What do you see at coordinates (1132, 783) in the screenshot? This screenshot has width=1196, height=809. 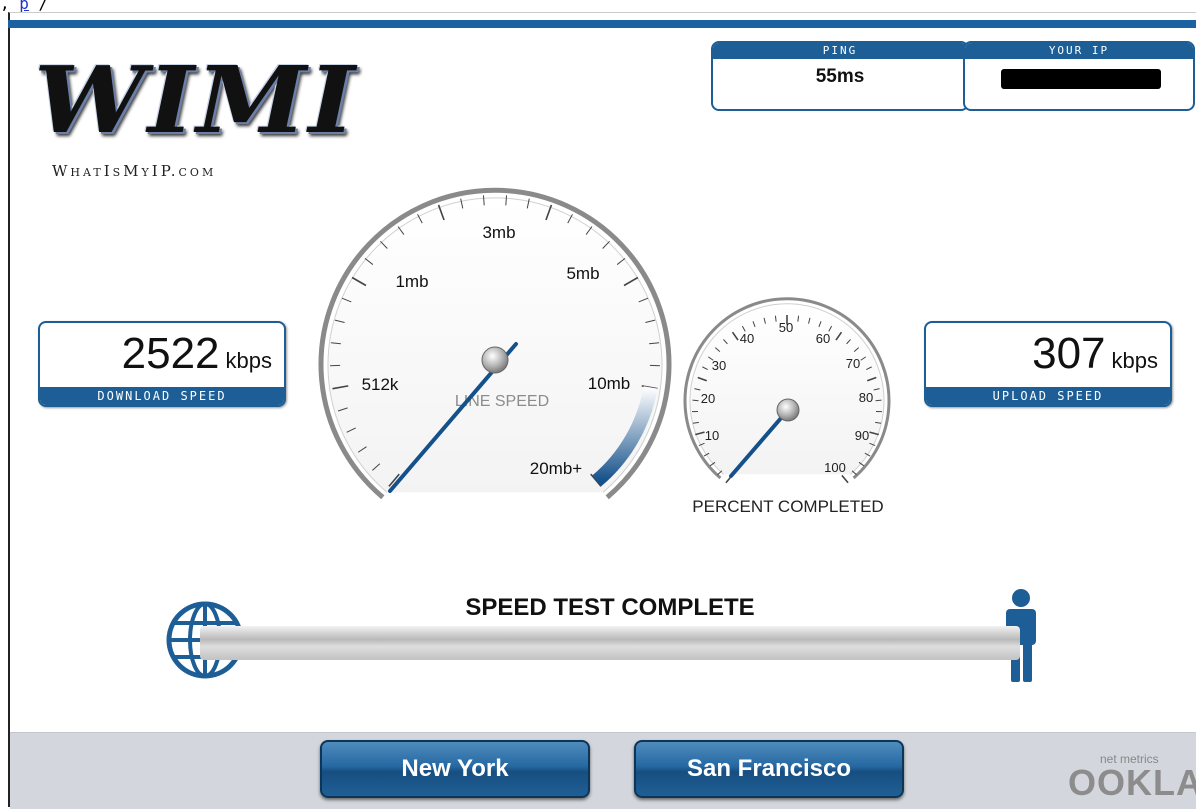 I see `ookla-name: OOKLA` at bounding box center [1132, 783].